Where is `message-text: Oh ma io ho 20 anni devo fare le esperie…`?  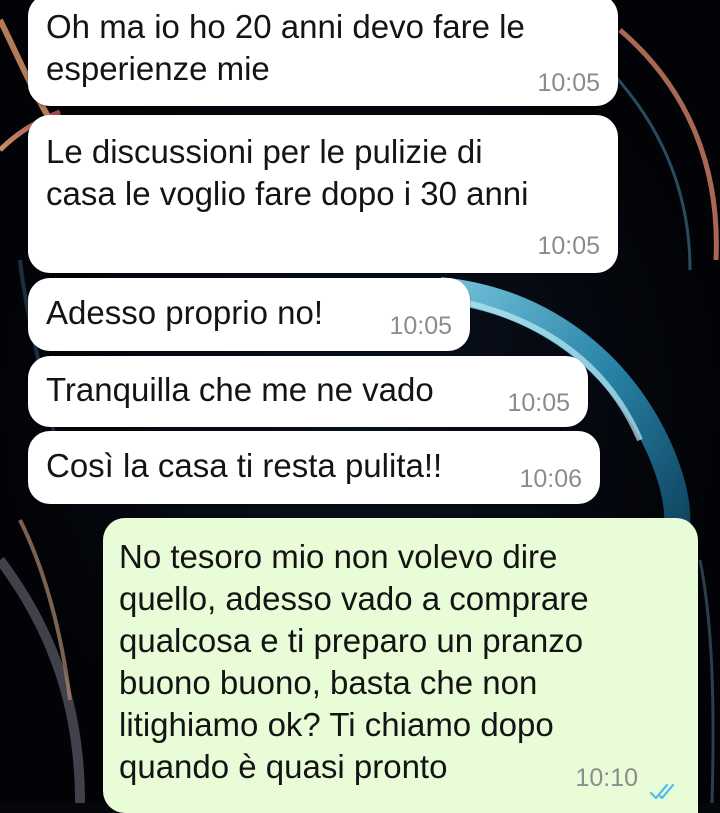 message-text: Oh ma io ho 20 anni devo fare le esperie… is located at coordinates (285, 47).